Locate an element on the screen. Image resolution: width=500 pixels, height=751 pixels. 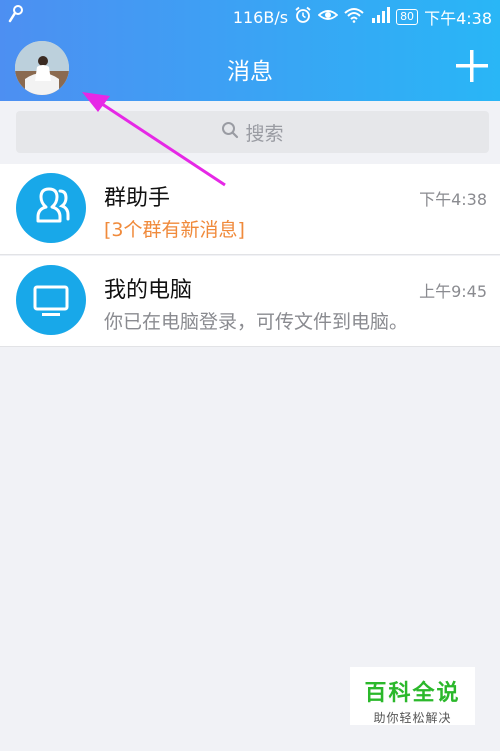
signal-icon is located at coordinates (380, 17).